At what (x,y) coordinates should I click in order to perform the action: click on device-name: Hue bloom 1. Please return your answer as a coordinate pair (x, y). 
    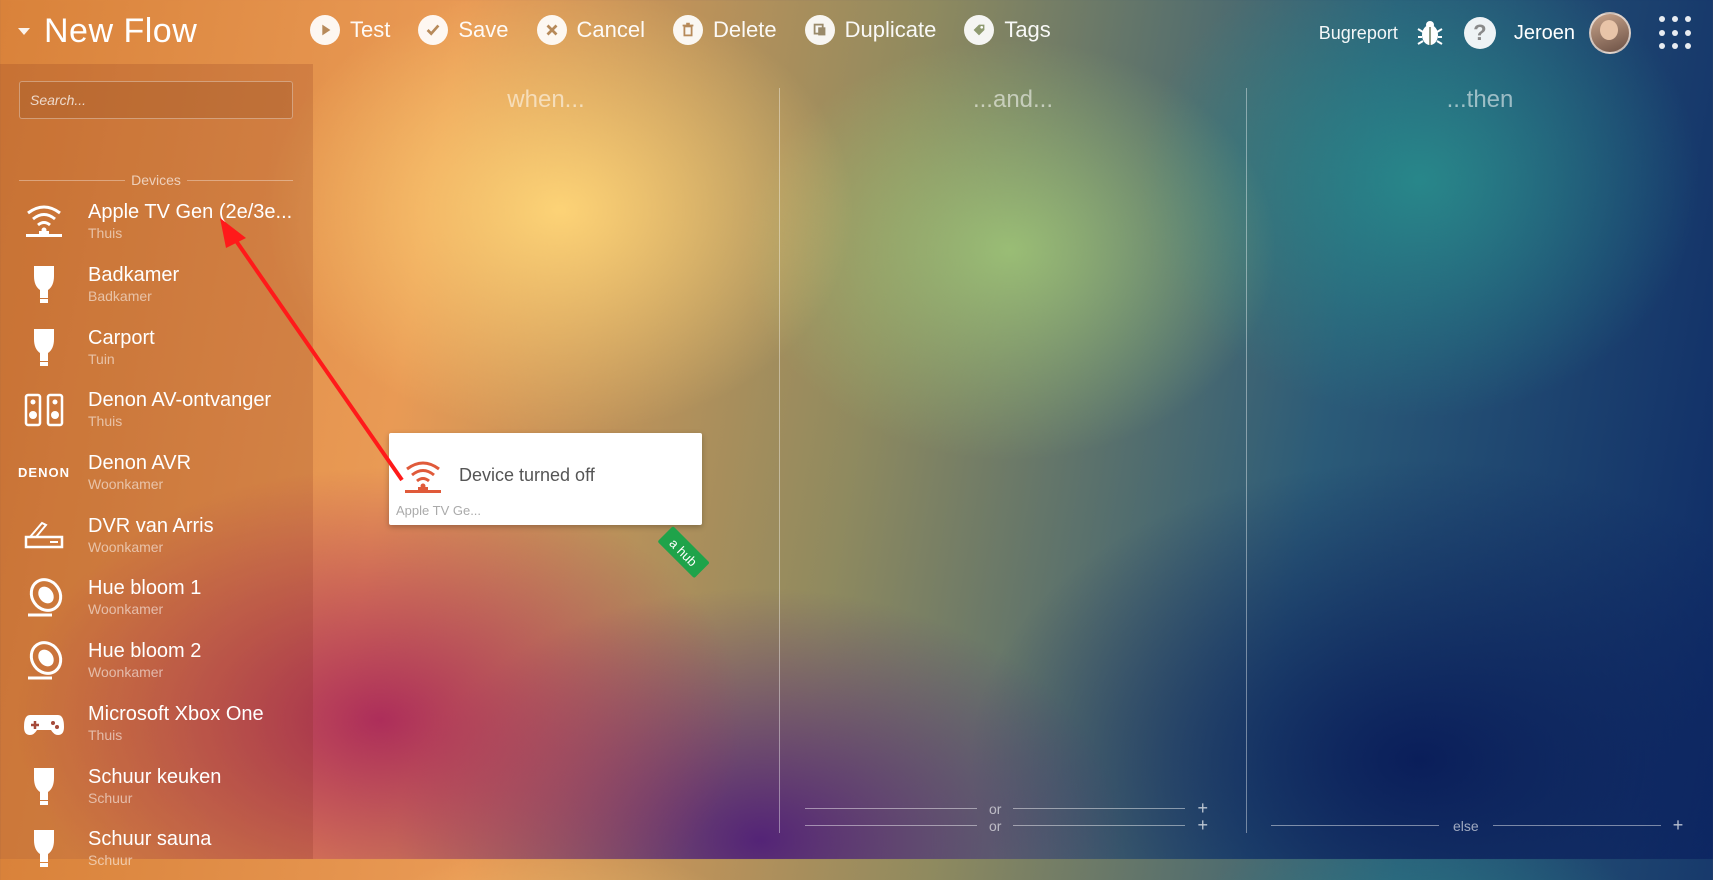
    Looking at the image, I should click on (145, 588).